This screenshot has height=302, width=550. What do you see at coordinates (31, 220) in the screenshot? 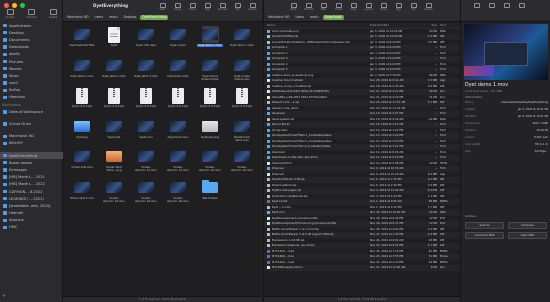
I see `sidebar-item-appcore: Appcore` at bounding box center [31, 220].